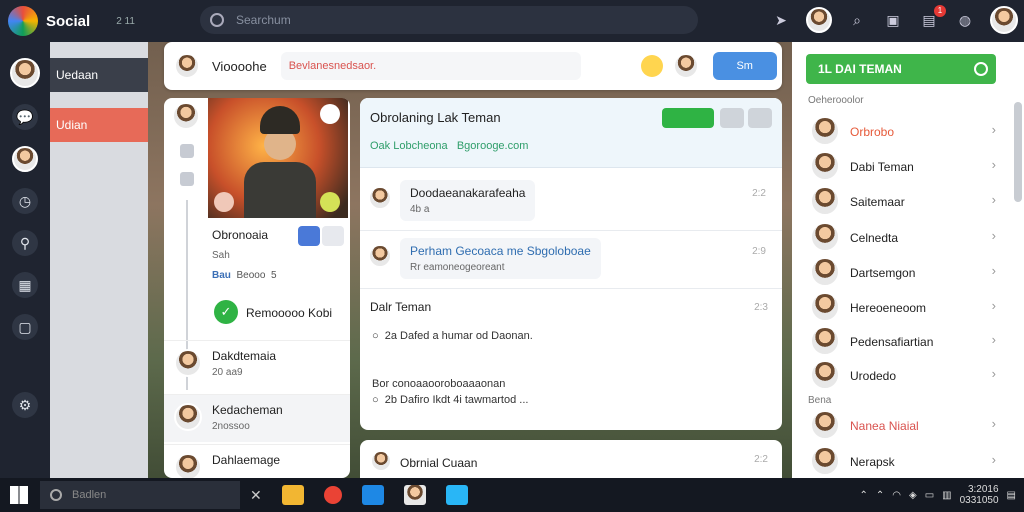  I want to click on gear-icon, so click(187, 179).